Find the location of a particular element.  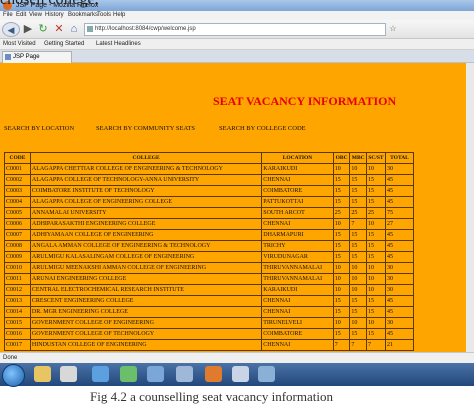

back-button: ◀ is located at coordinates (11, 29).